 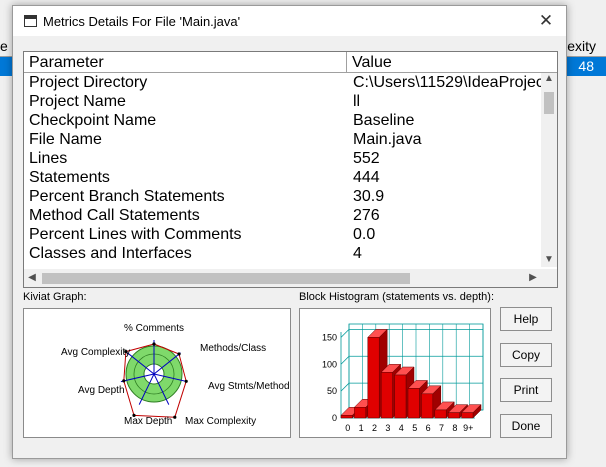 What do you see at coordinates (48, 158) in the screenshot?
I see `parameter-cell: Lines` at bounding box center [48, 158].